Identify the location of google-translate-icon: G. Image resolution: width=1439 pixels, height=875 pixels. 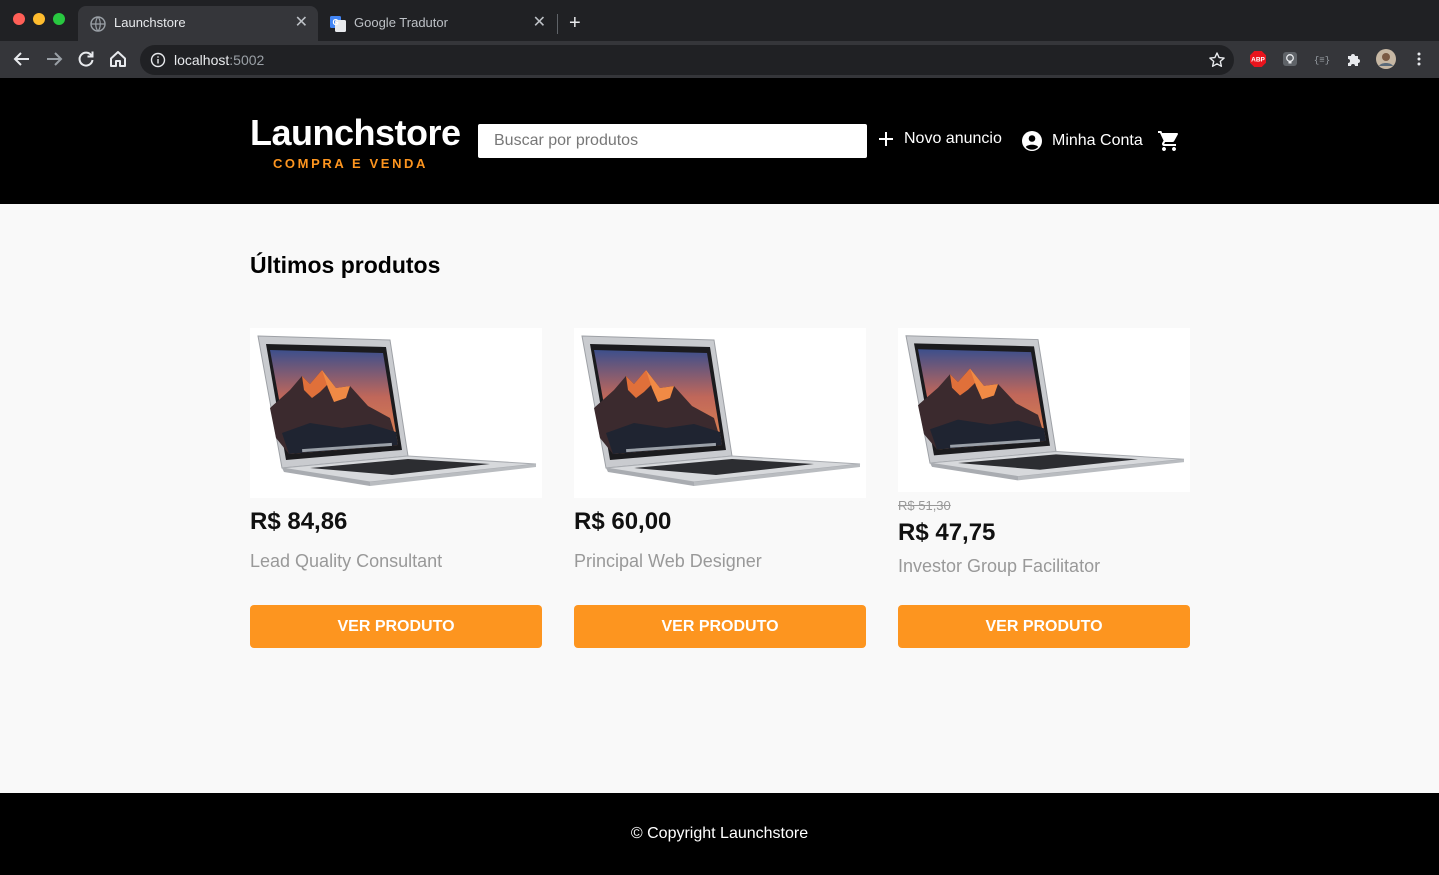
(338, 24).